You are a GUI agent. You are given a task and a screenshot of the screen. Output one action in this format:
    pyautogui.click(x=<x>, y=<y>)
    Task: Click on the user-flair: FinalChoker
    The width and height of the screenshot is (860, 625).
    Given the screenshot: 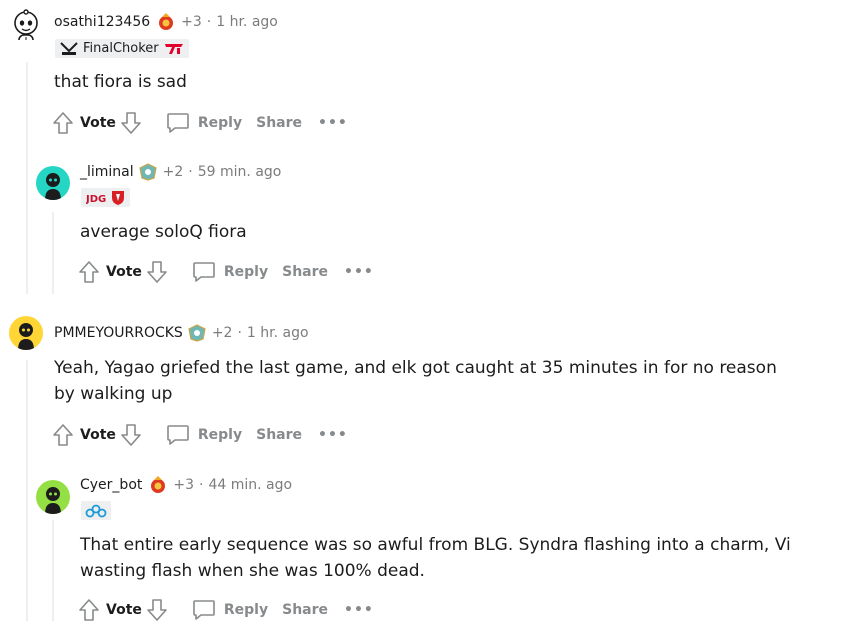 What is the action you would take?
    pyautogui.click(x=122, y=48)
    